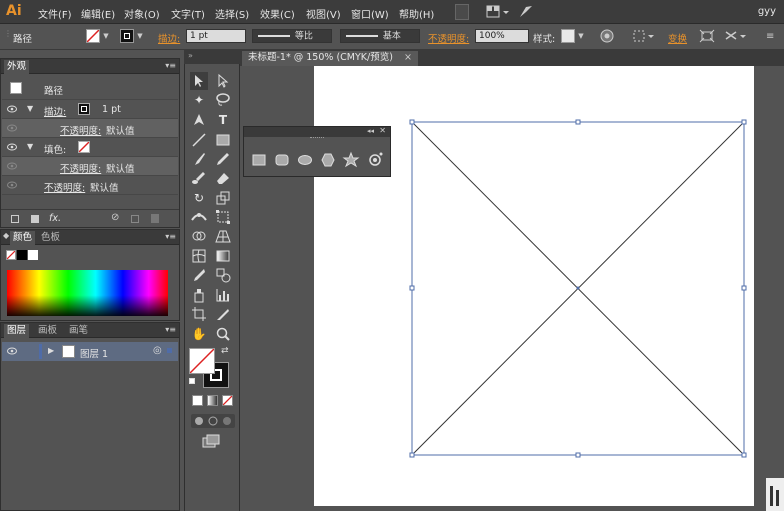 The width and height of the screenshot is (784, 511). What do you see at coordinates (351, 160) in the screenshot?
I see `star-tool-icon` at bounding box center [351, 160].